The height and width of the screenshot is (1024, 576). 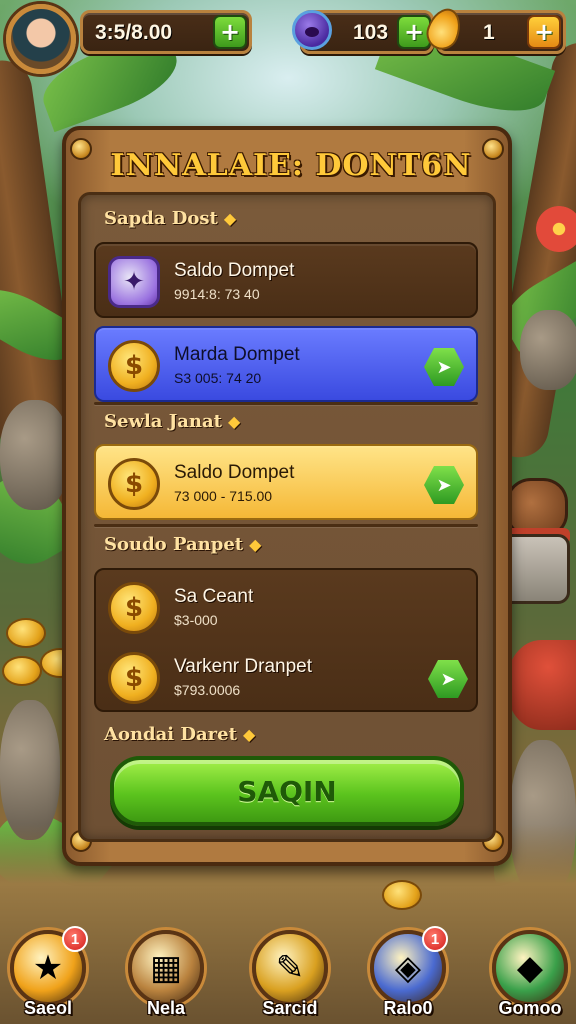 I want to click on nav-label: Sarcid, so click(x=290, y=1008).